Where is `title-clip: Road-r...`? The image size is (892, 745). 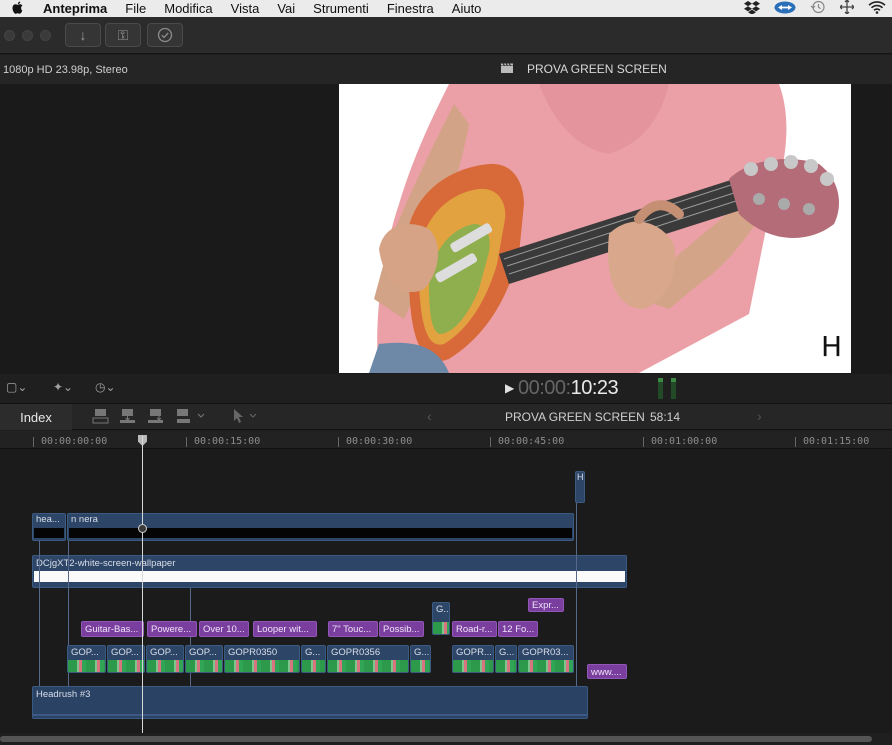
title-clip: Road-r... is located at coordinates (474, 629).